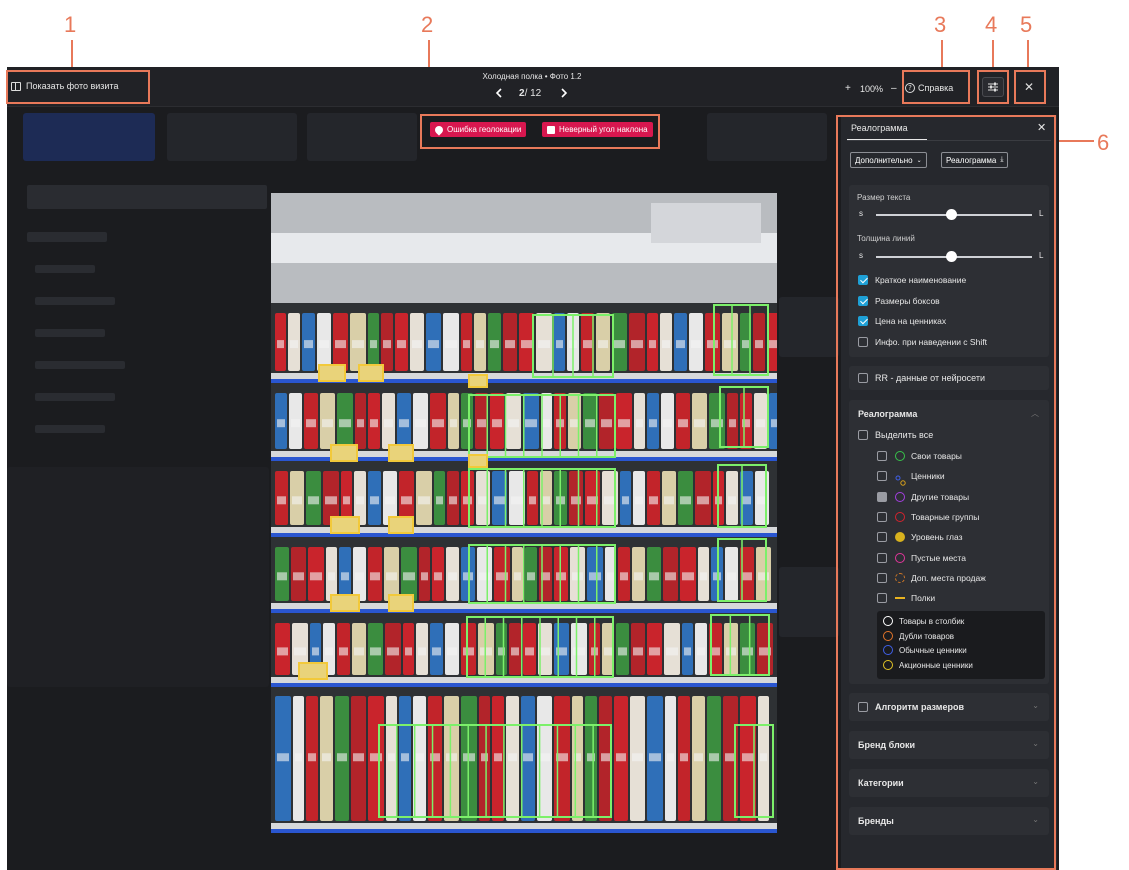  What do you see at coordinates (991, 24) in the screenshot?
I see `callout-4: 4` at bounding box center [991, 24].